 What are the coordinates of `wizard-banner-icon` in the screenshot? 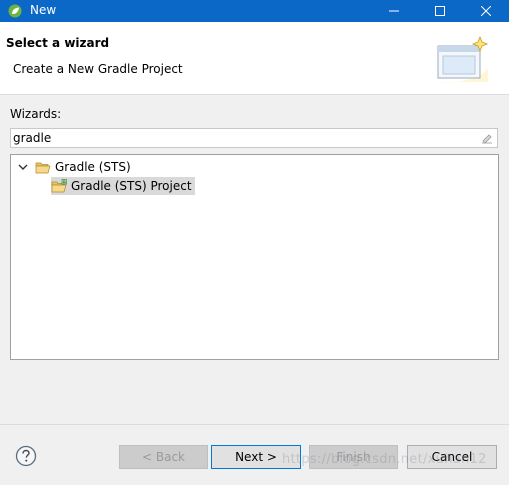 It's located at (463, 59).